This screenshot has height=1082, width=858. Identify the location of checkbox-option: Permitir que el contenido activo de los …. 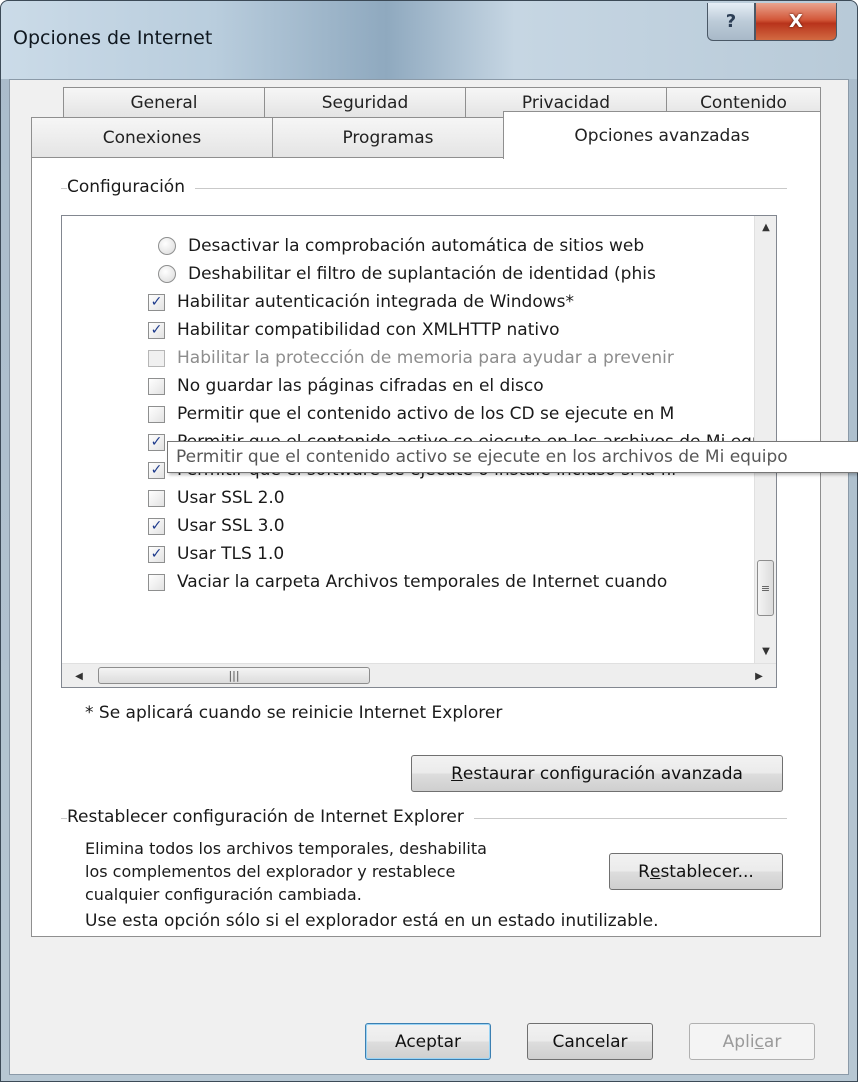
(411, 414).